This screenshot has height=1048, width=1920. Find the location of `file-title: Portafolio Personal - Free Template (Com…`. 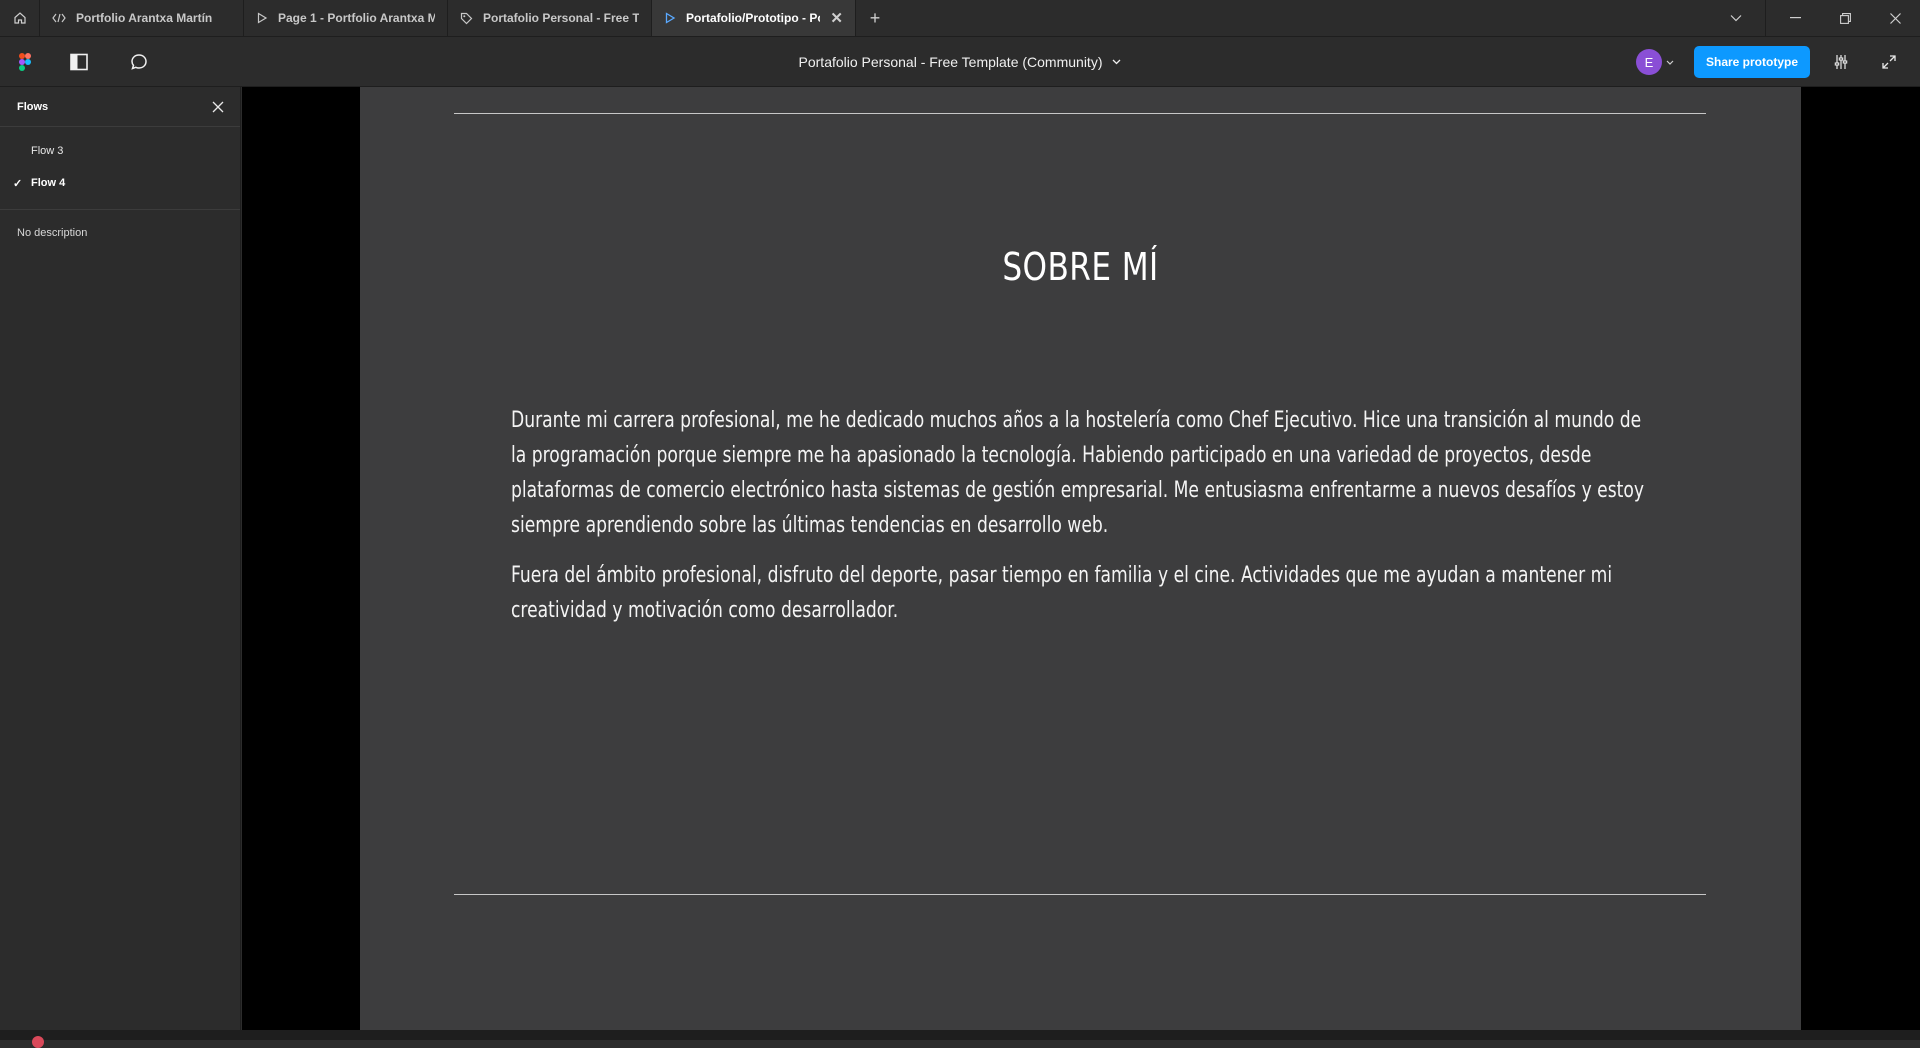

file-title: Portafolio Personal - Free Template (Com… is located at coordinates (951, 62).